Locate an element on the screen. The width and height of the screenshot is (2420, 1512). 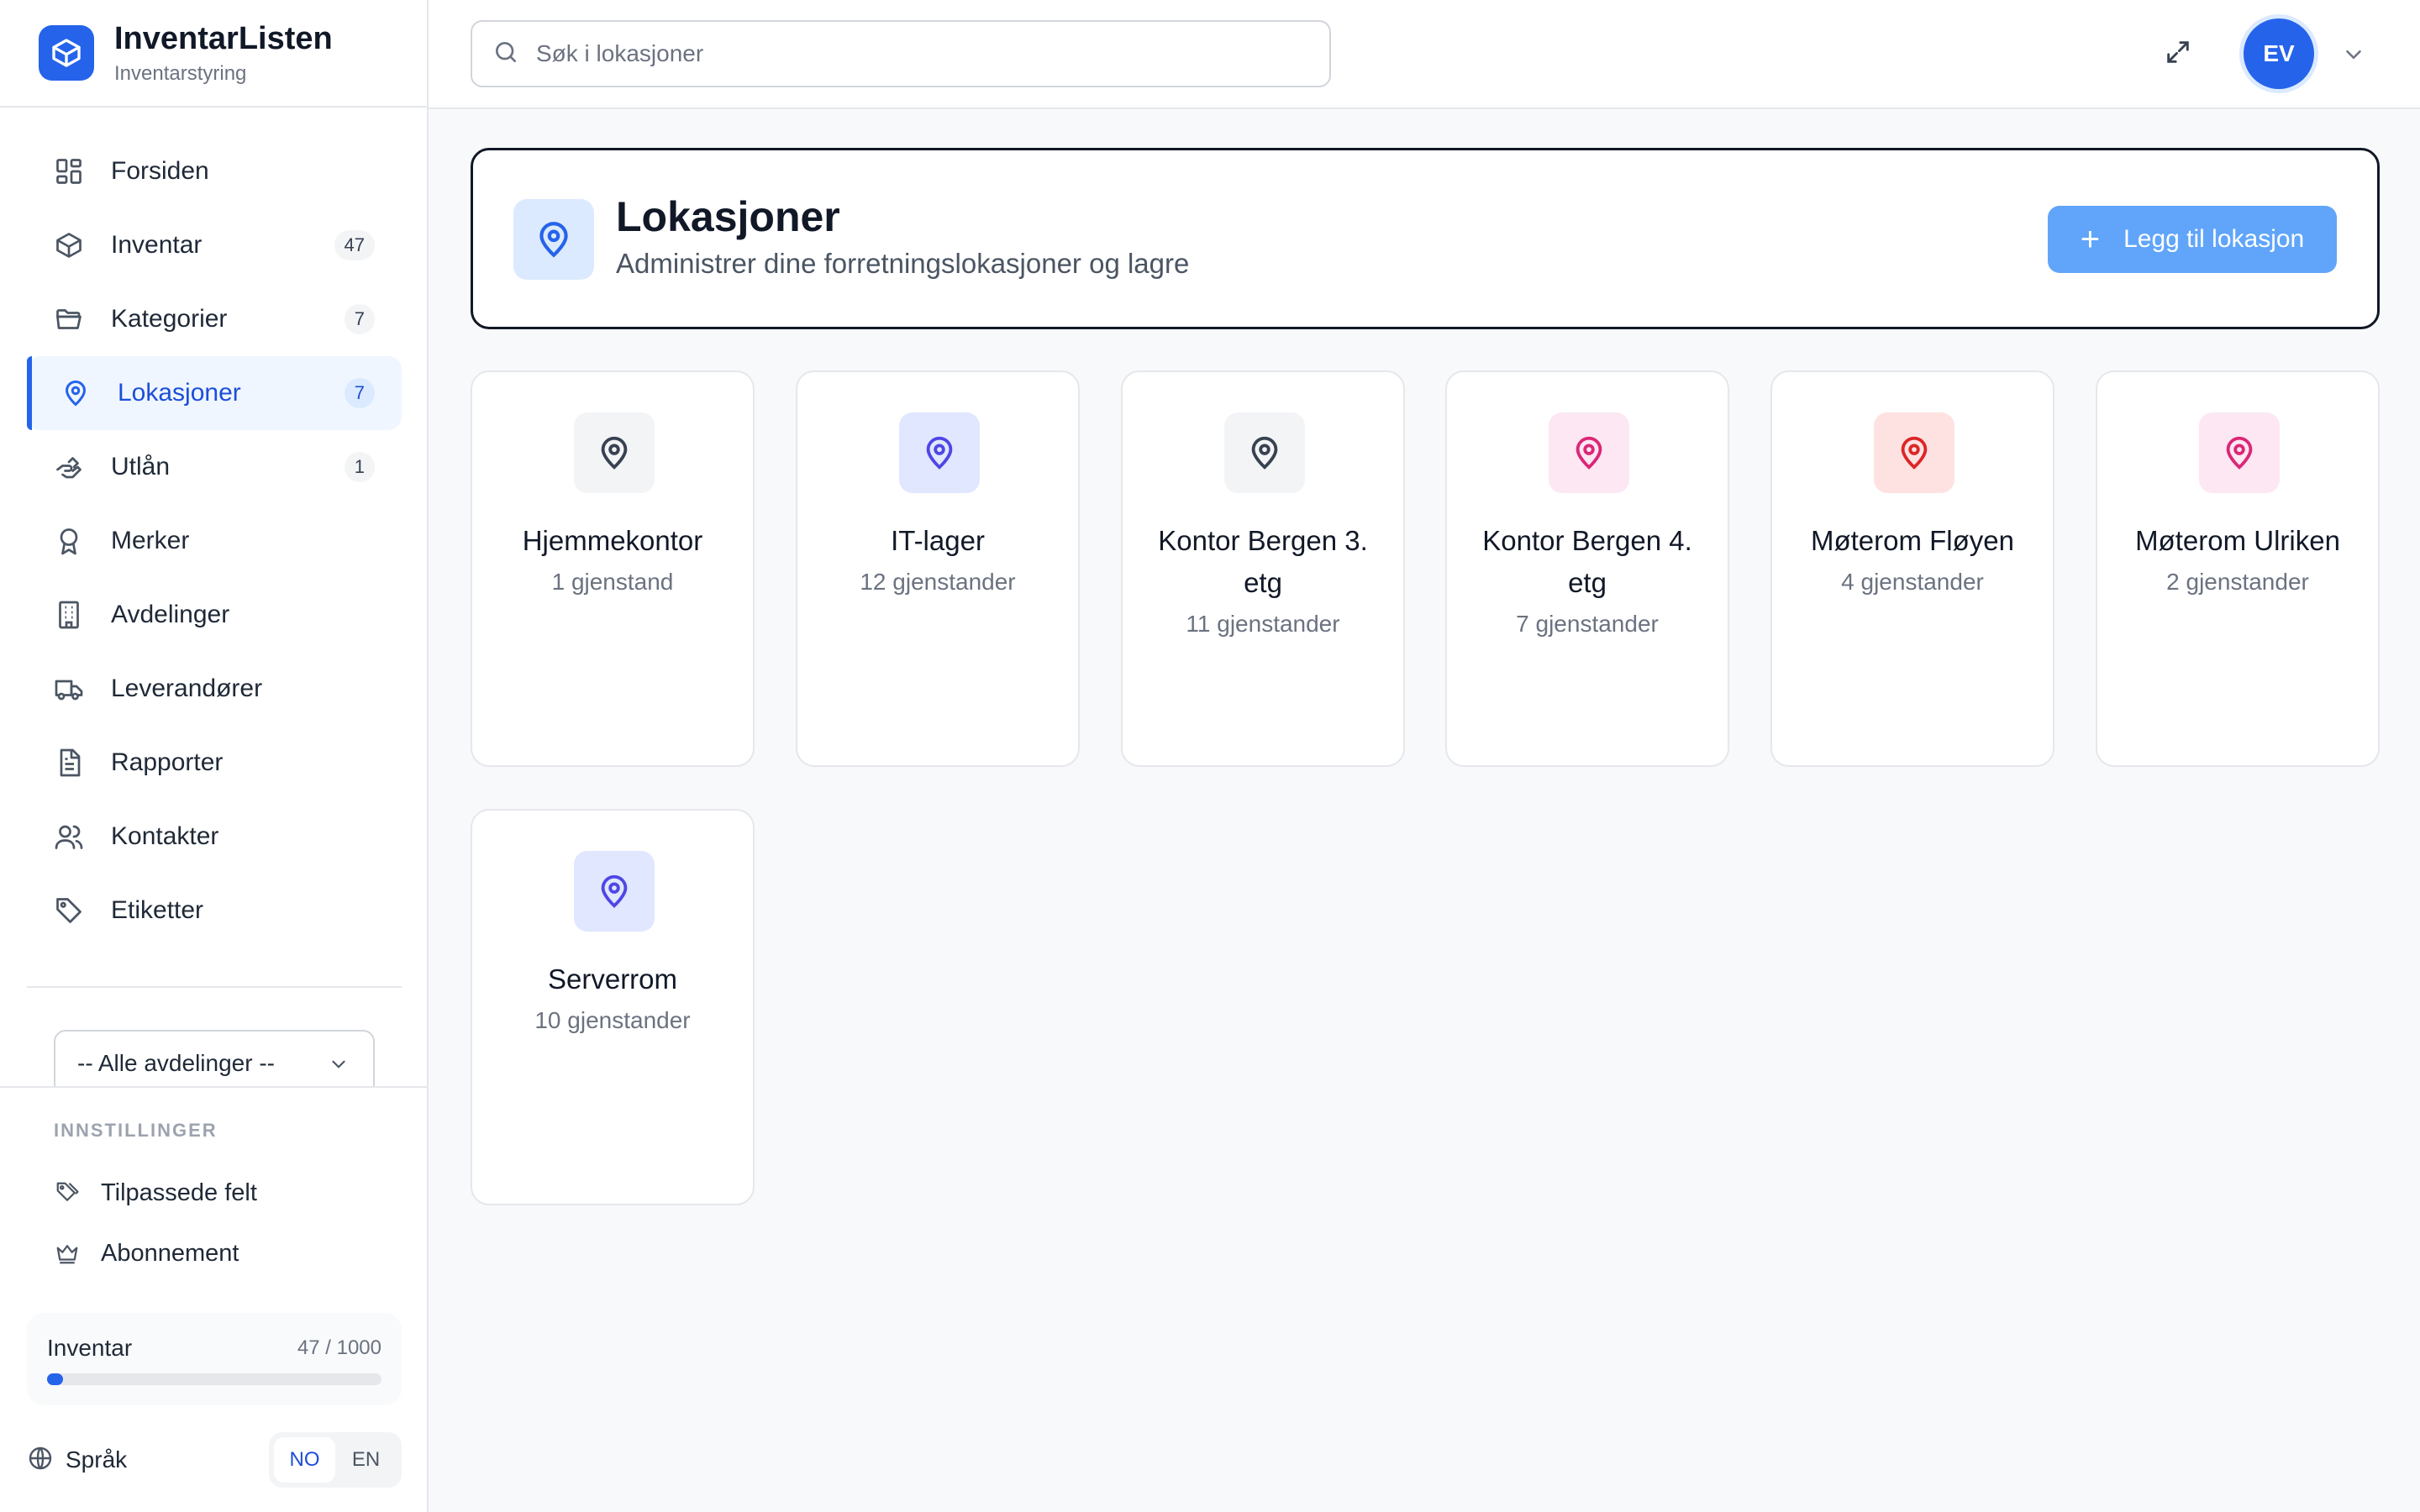
location-card-text: Kontor Bergen 4. etg 7 gjenstander is located at coordinates (1588, 580).